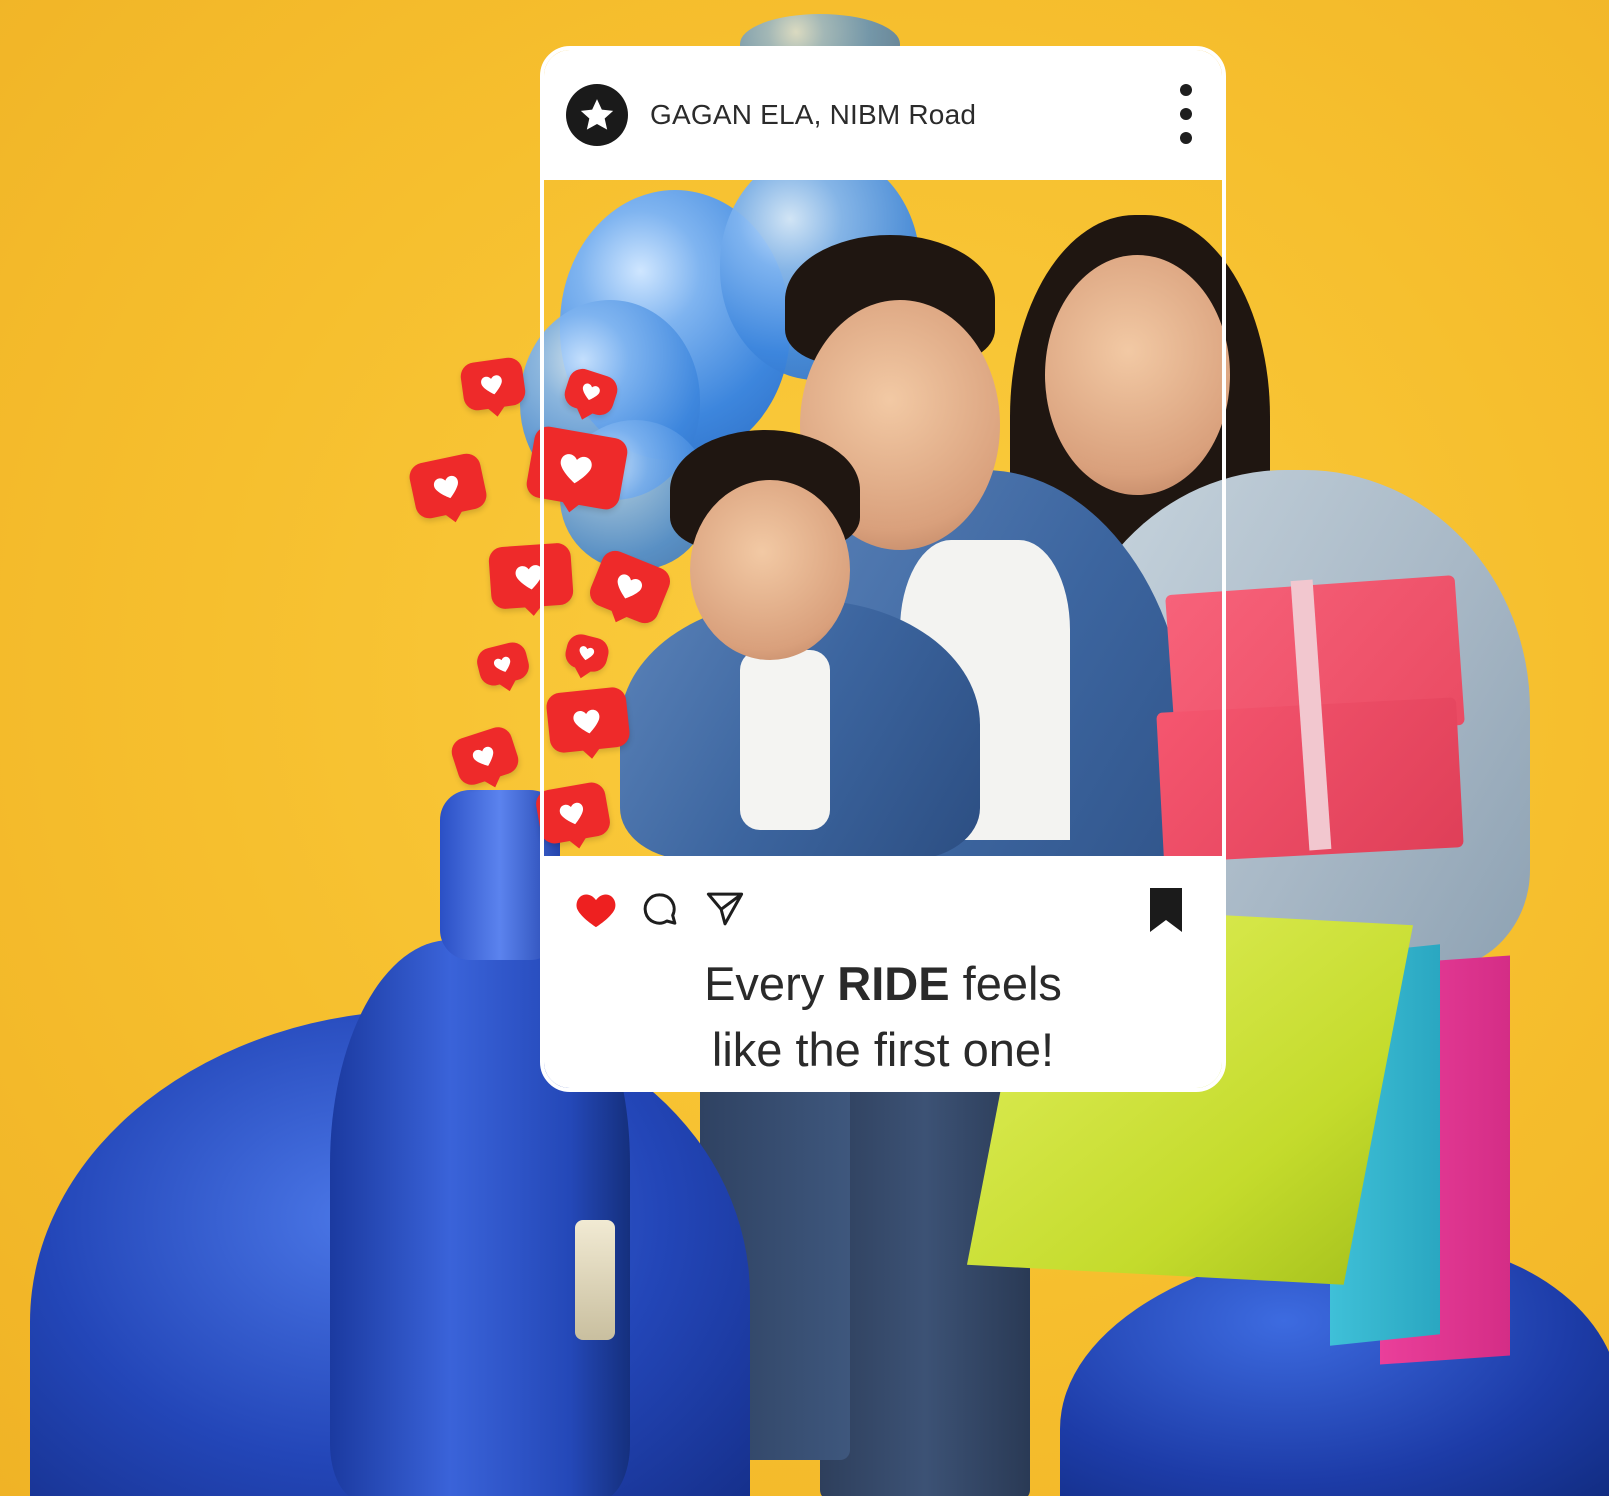 The height and width of the screenshot is (1496, 1609). I want to click on post-actions, so click(661, 909).